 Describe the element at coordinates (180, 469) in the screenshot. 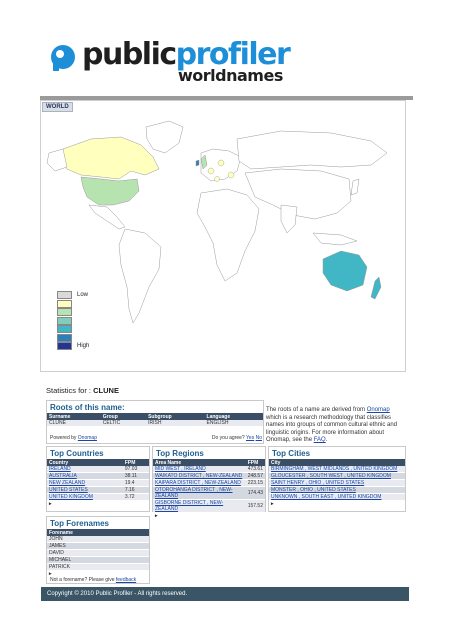

I see `region-link: MID WEST , IRELAND` at that location.